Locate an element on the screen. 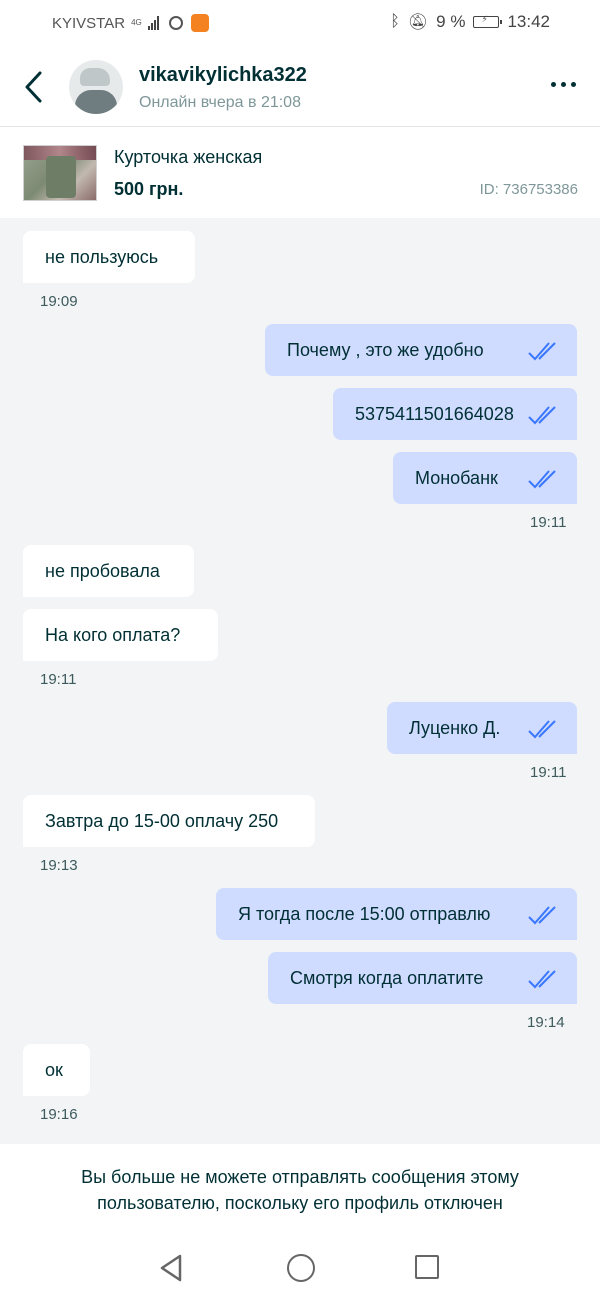 The height and width of the screenshot is (1299, 600). outgoing-message: Монобанк is located at coordinates (485, 478).